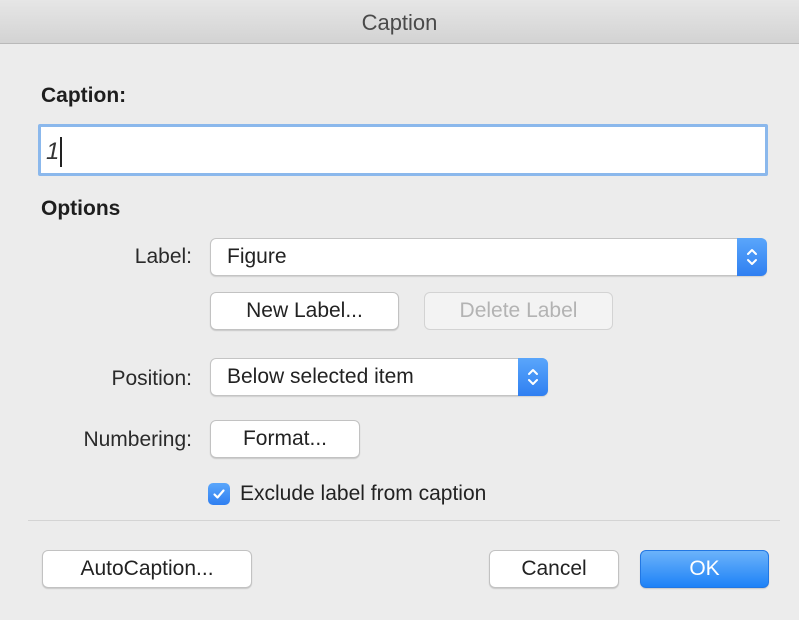 This screenshot has width=799, height=620. I want to click on delete-label-button: Delete Label, so click(518, 311).